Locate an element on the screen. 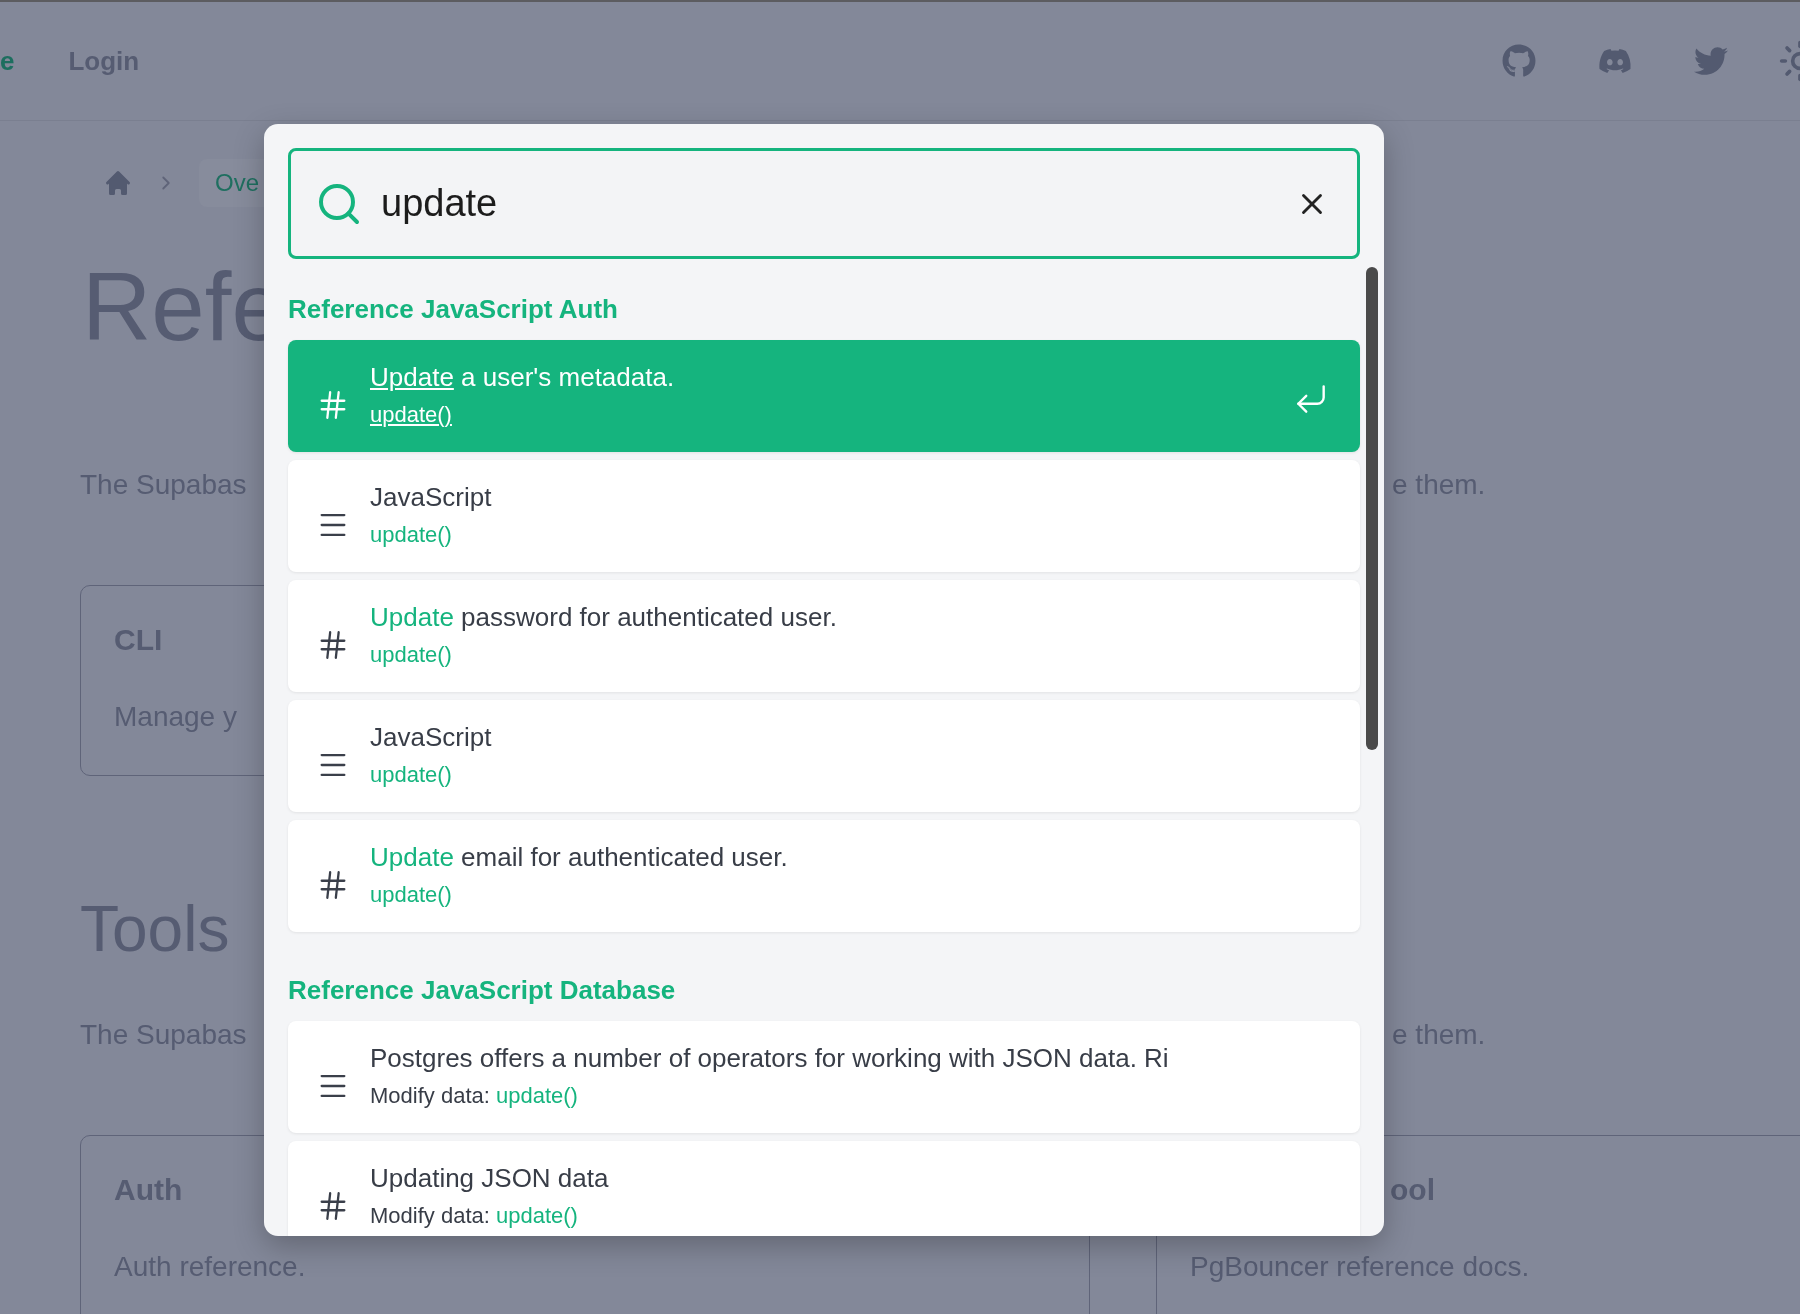 The image size is (1800, 1314). group-heading: Reference JavaScript Auth is located at coordinates (453, 309).